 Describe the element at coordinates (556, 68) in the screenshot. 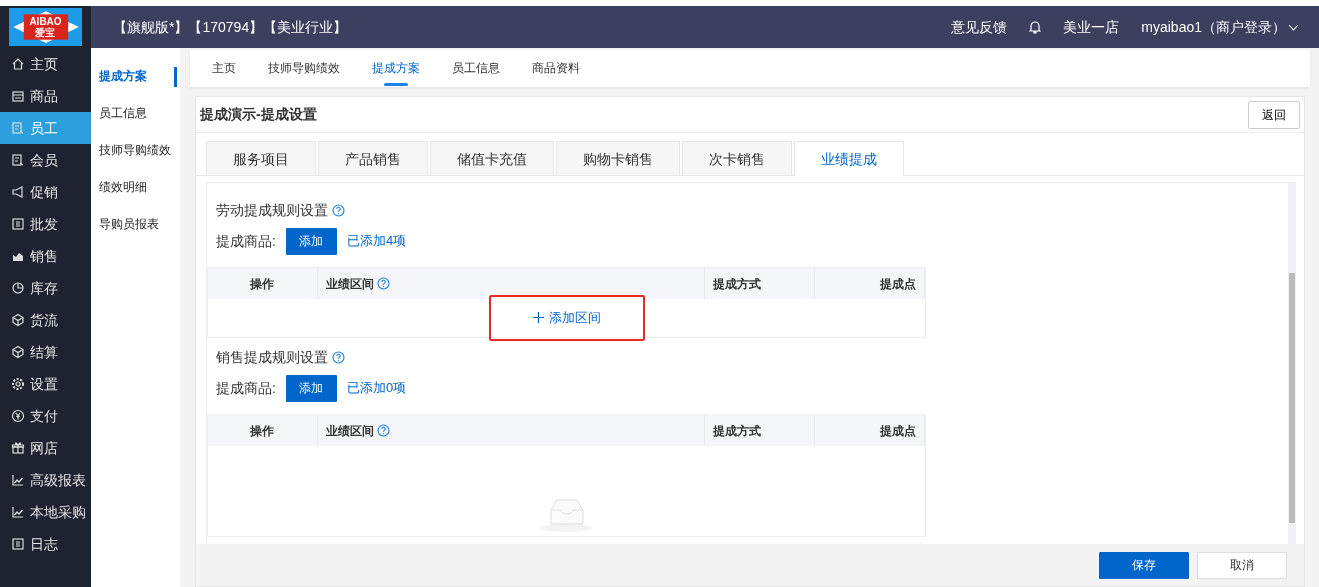

I see `nav-tab: 商品资料` at that location.